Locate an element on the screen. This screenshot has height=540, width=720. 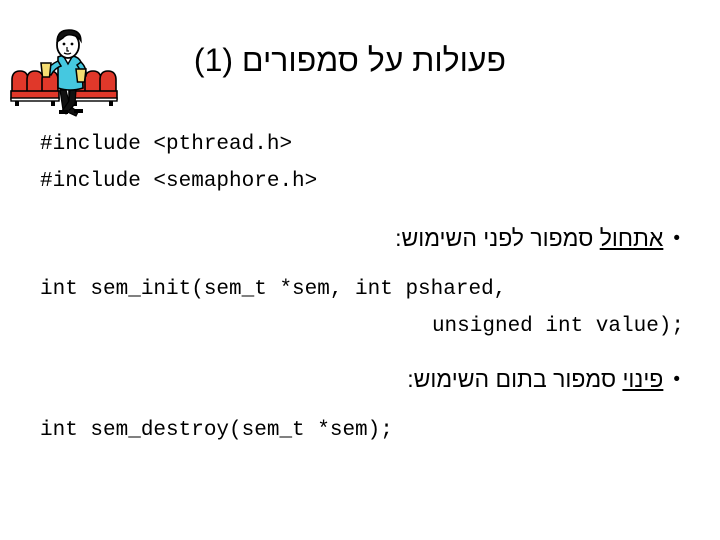
slide-title: פעולות על סמפורים (1) is located at coordinates (350, 60).